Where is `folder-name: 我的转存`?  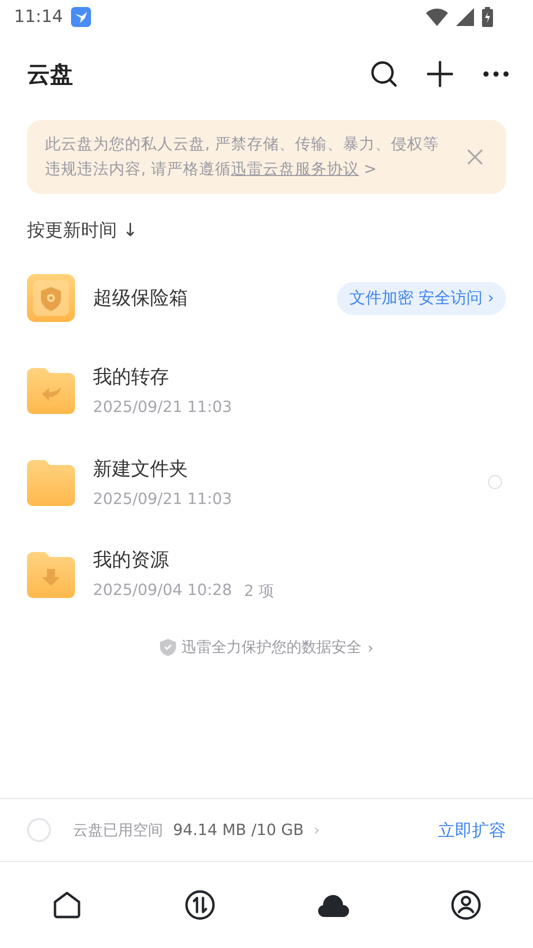
folder-name: 我的转存 is located at coordinates (131, 377).